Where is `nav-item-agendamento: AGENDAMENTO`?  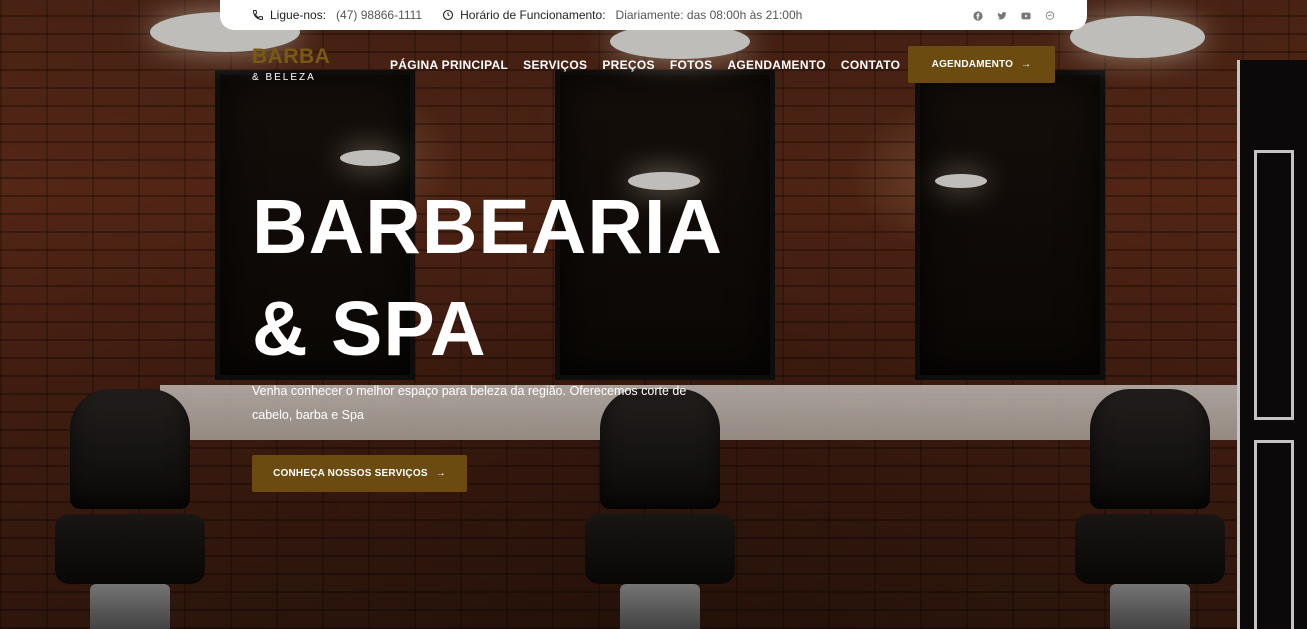 nav-item-agendamento: AGENDAMENTO is located at coordinates (776, 65).